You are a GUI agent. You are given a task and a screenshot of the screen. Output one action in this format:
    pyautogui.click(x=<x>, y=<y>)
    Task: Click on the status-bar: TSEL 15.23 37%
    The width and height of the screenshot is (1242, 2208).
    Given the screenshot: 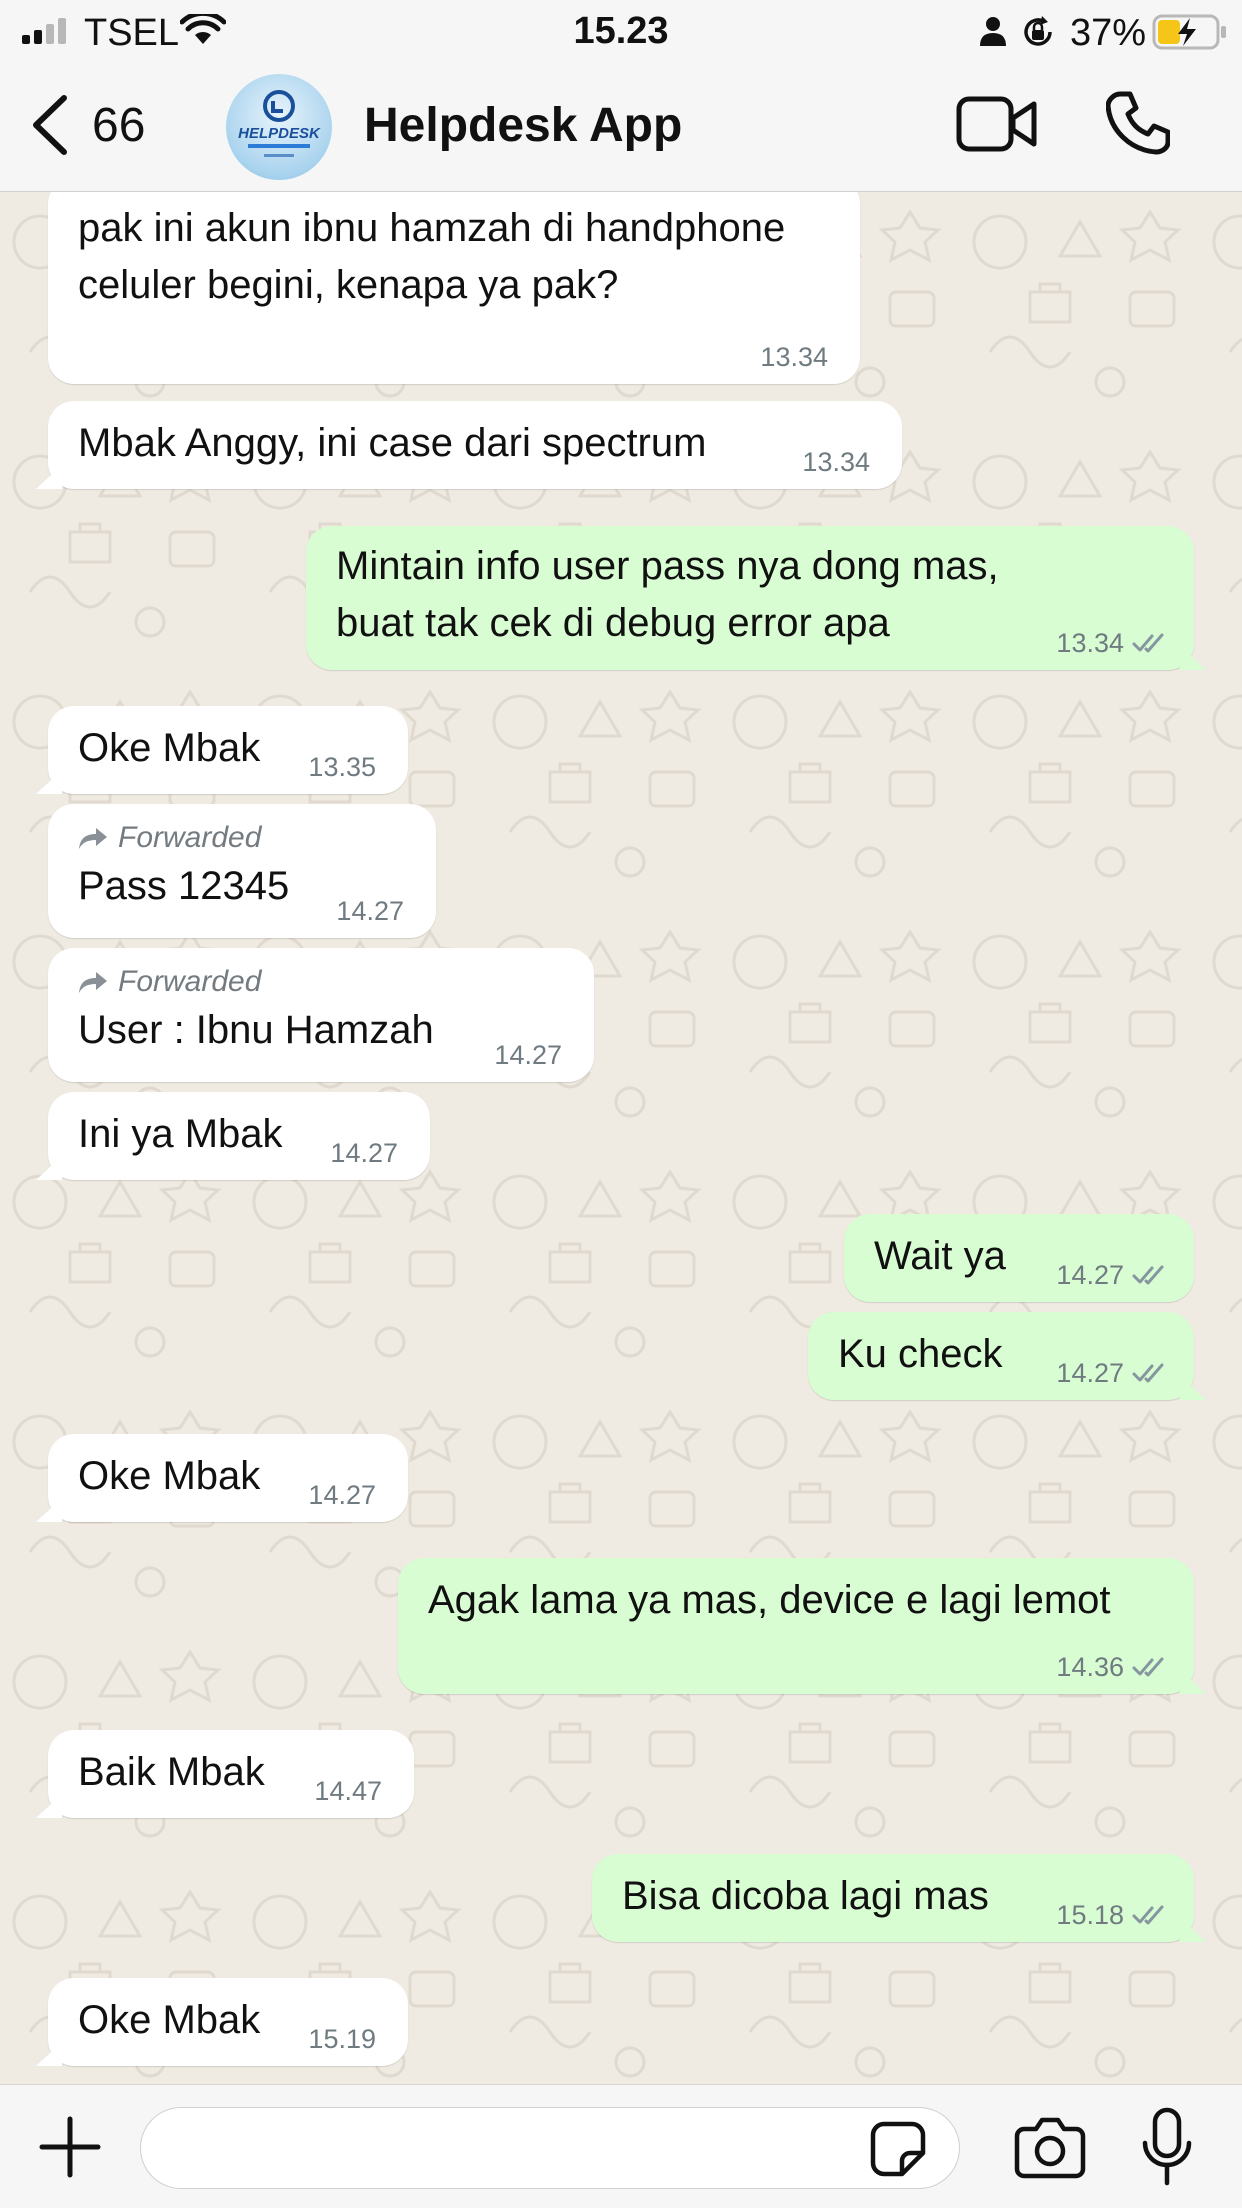 What is the action you would take?
    pyautogui.click(x=621, y=31)
    